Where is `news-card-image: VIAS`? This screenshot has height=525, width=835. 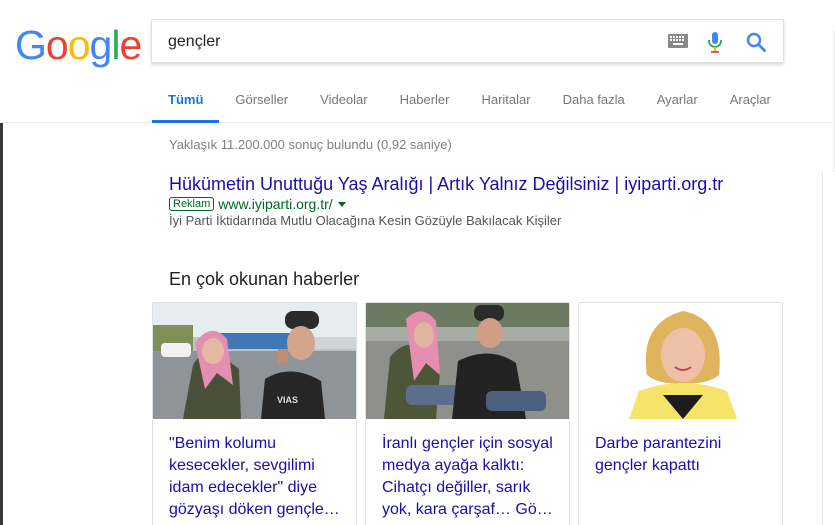 news-card-image: VIAS is located at coordinates (254, 361).